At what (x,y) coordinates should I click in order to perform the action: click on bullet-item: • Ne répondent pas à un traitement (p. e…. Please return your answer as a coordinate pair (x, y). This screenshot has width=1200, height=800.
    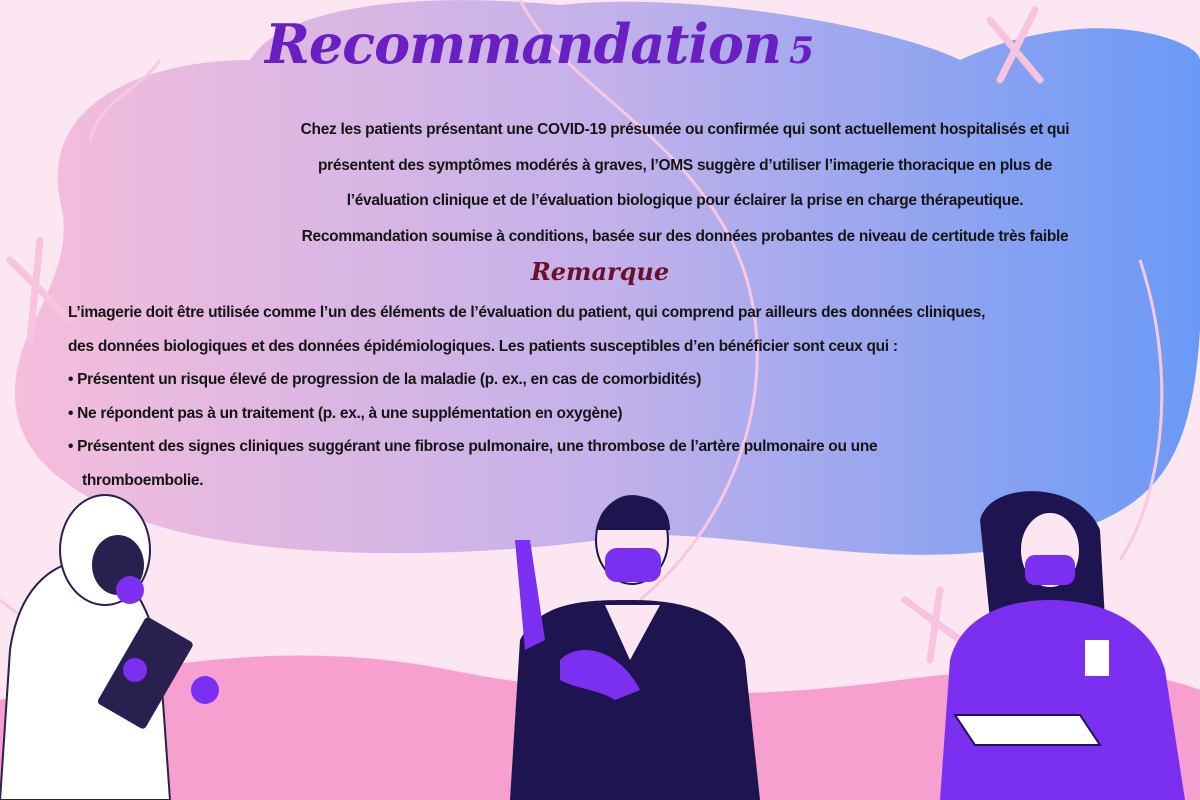
    Looking at the image, I should click on (345, 413).